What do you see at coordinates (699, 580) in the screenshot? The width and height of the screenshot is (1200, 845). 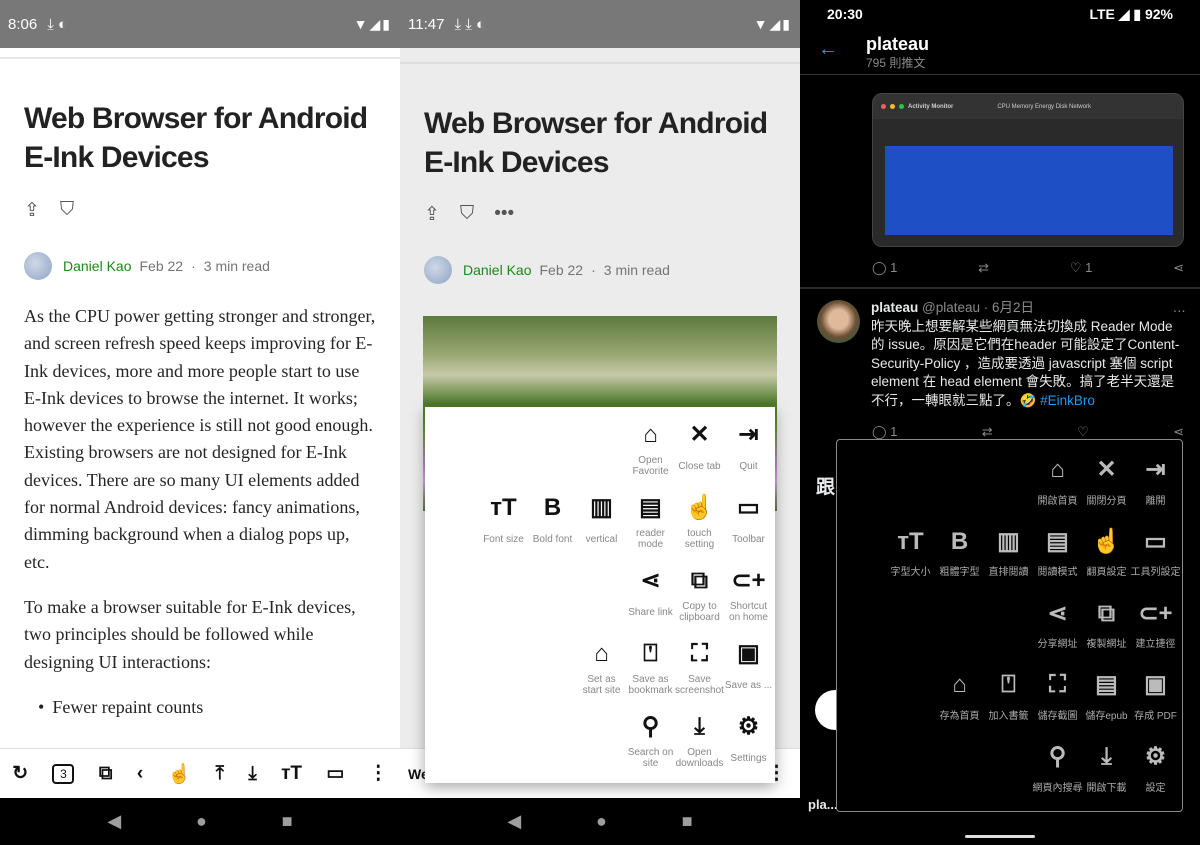 I see `copy-icon: ⧉` at bounding box center [699, 580].